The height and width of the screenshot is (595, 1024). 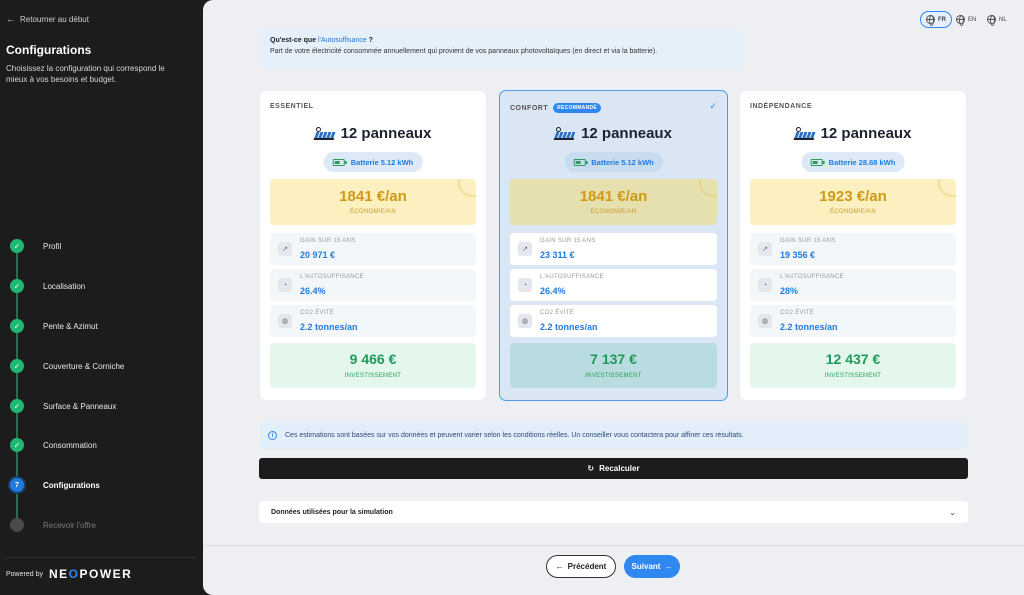 I want to click on step-label: Pente & Azimut, so click(x=70, y=326).